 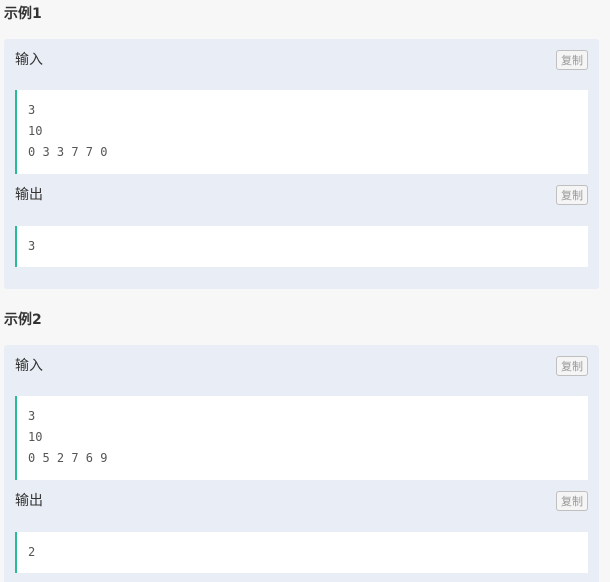 I want to click on example-2-output-copy-button: 复制, so click(x=572, y=501).